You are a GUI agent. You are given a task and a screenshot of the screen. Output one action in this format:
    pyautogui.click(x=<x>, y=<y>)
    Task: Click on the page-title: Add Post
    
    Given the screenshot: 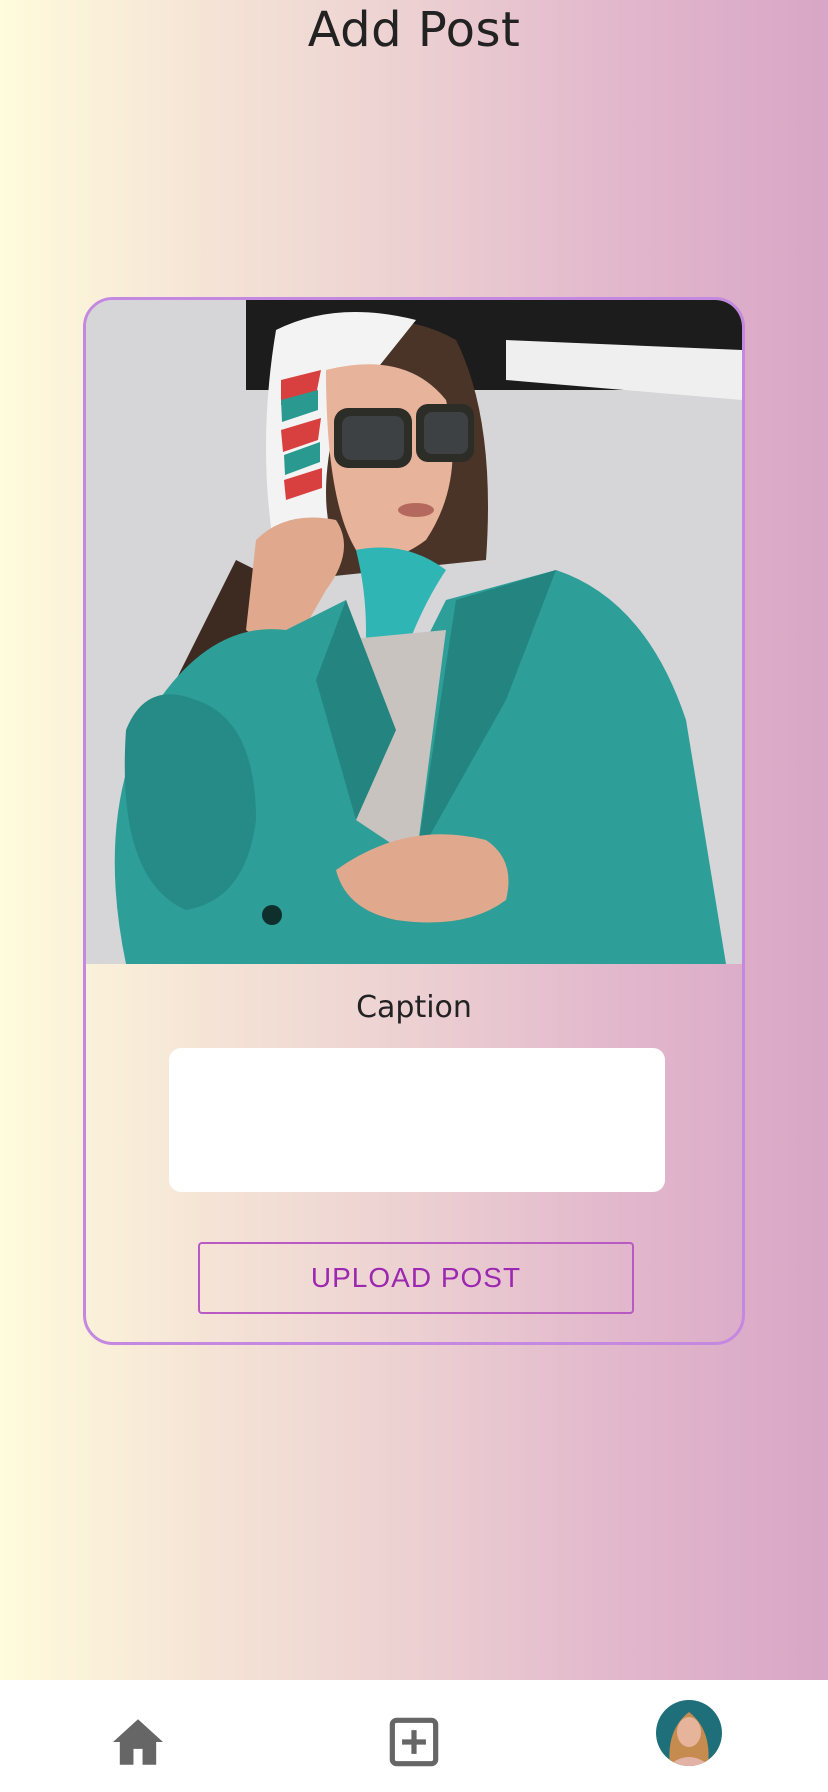 What is the action you would take?
    pyautogui.click(x=414, y=30)
    